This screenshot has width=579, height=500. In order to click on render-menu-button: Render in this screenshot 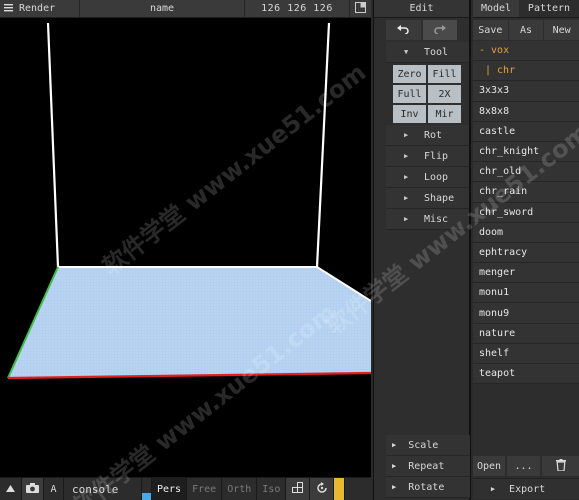, I will do `click(40, 8)`.